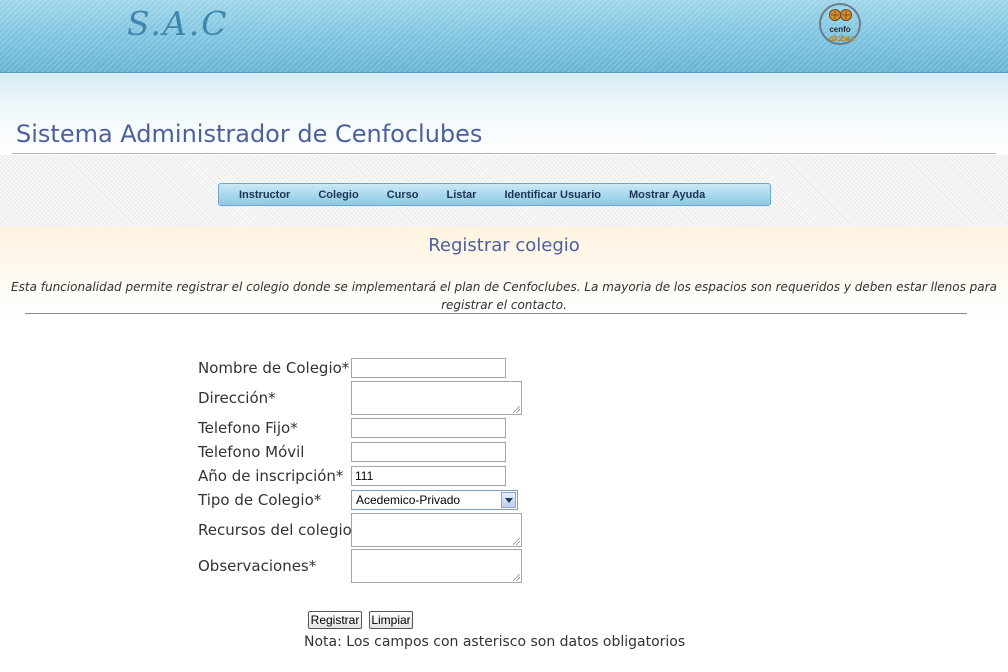 This screenshot has width=1008, height=672. What do you see at coordinates (839, 29) in the screenshot?
I see `svg-text: cenfo` at bounding box center [839, 29].